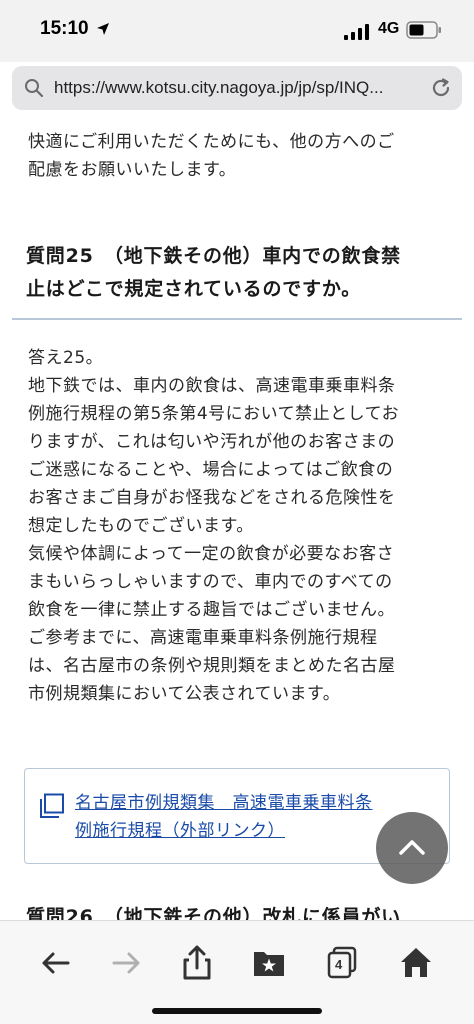 The image size is (474, 1024). What do you see at coordinates (269, 963) in the screenshot?
I see `bookmark-folder-icon` at bounding box center [269, 963].